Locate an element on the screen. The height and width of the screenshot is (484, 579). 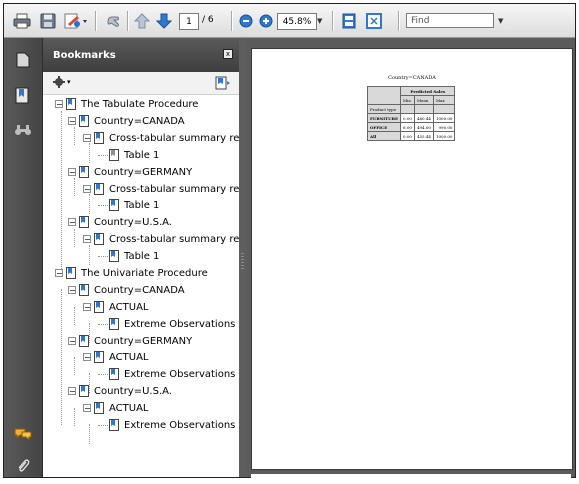
bookmark-label: Country=U.S.A. is located at coordinates (133, 222).